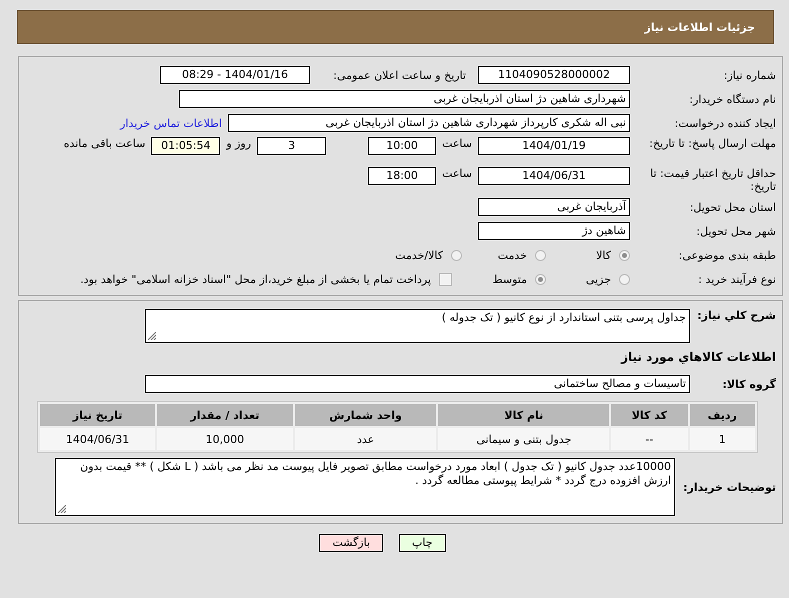  Describe the element at coordinates (402, 176) in the screenshot. I see `validity-time-field: 18:00` at that location.